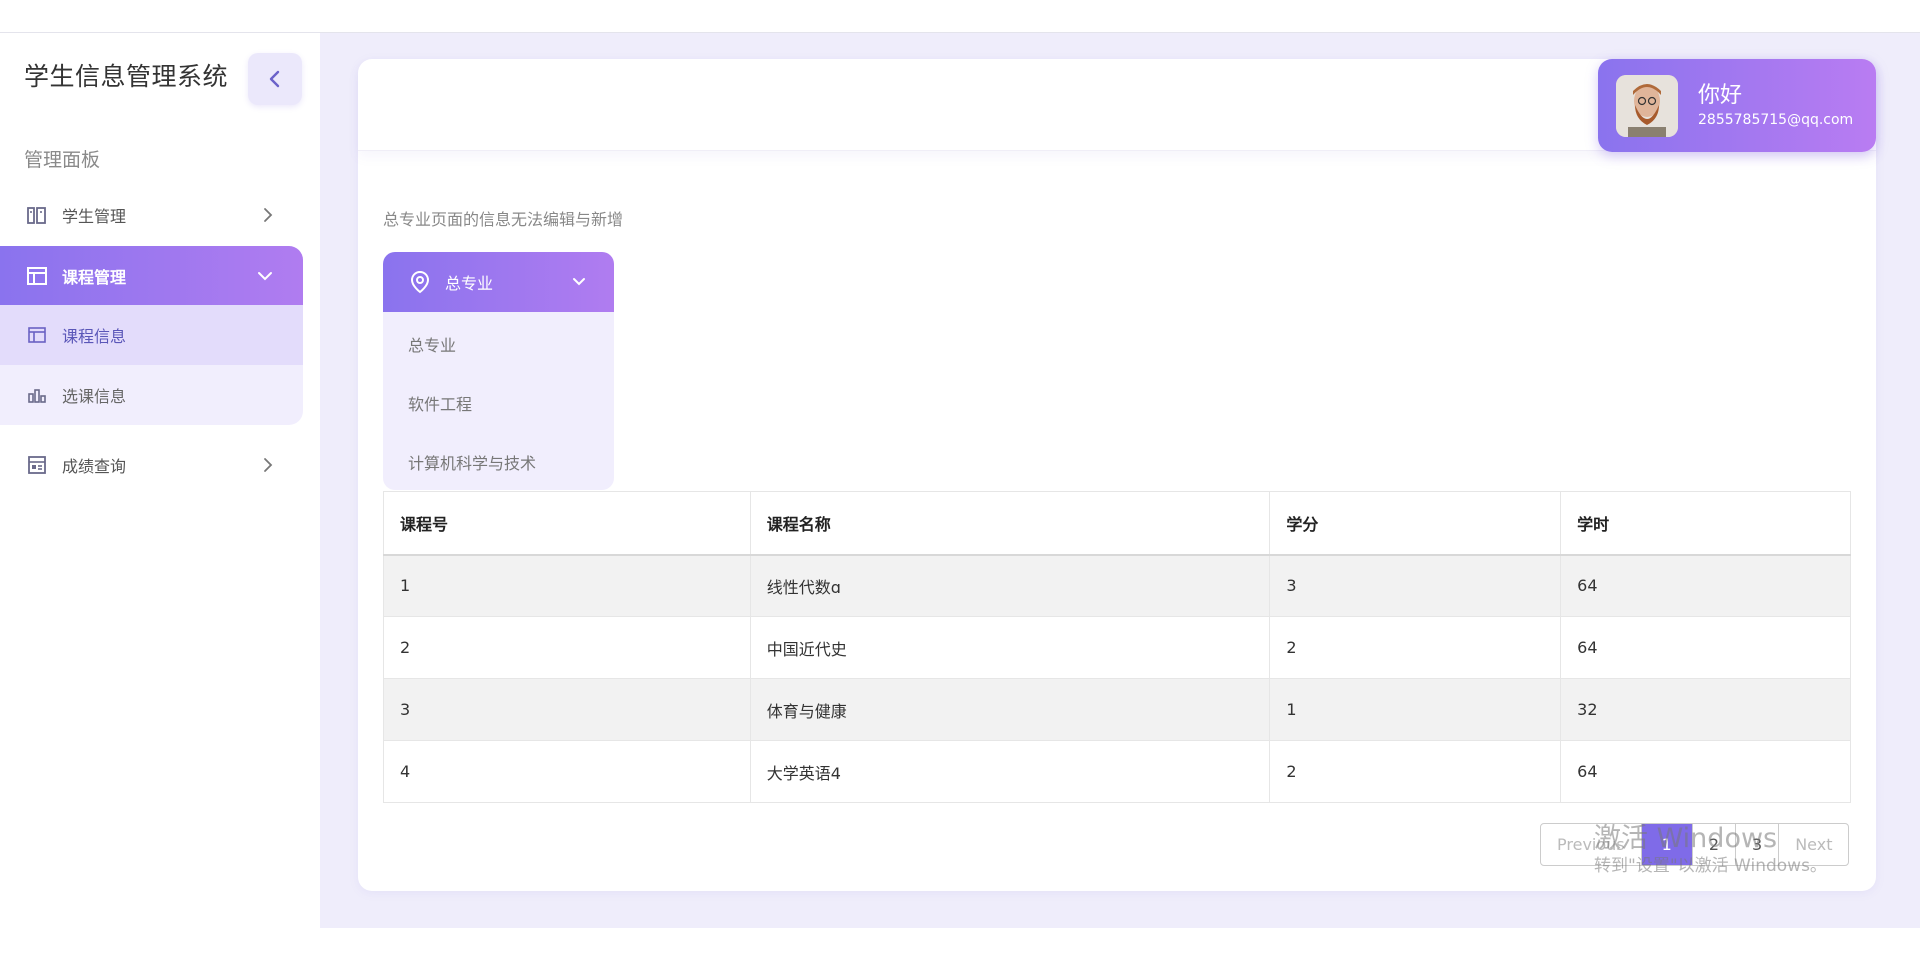 This screenshot has width=1920, height=960. Describe the element at coordinates (1010, 771) in the screenshot. I see `table-cell: 大学英语4` at that location.